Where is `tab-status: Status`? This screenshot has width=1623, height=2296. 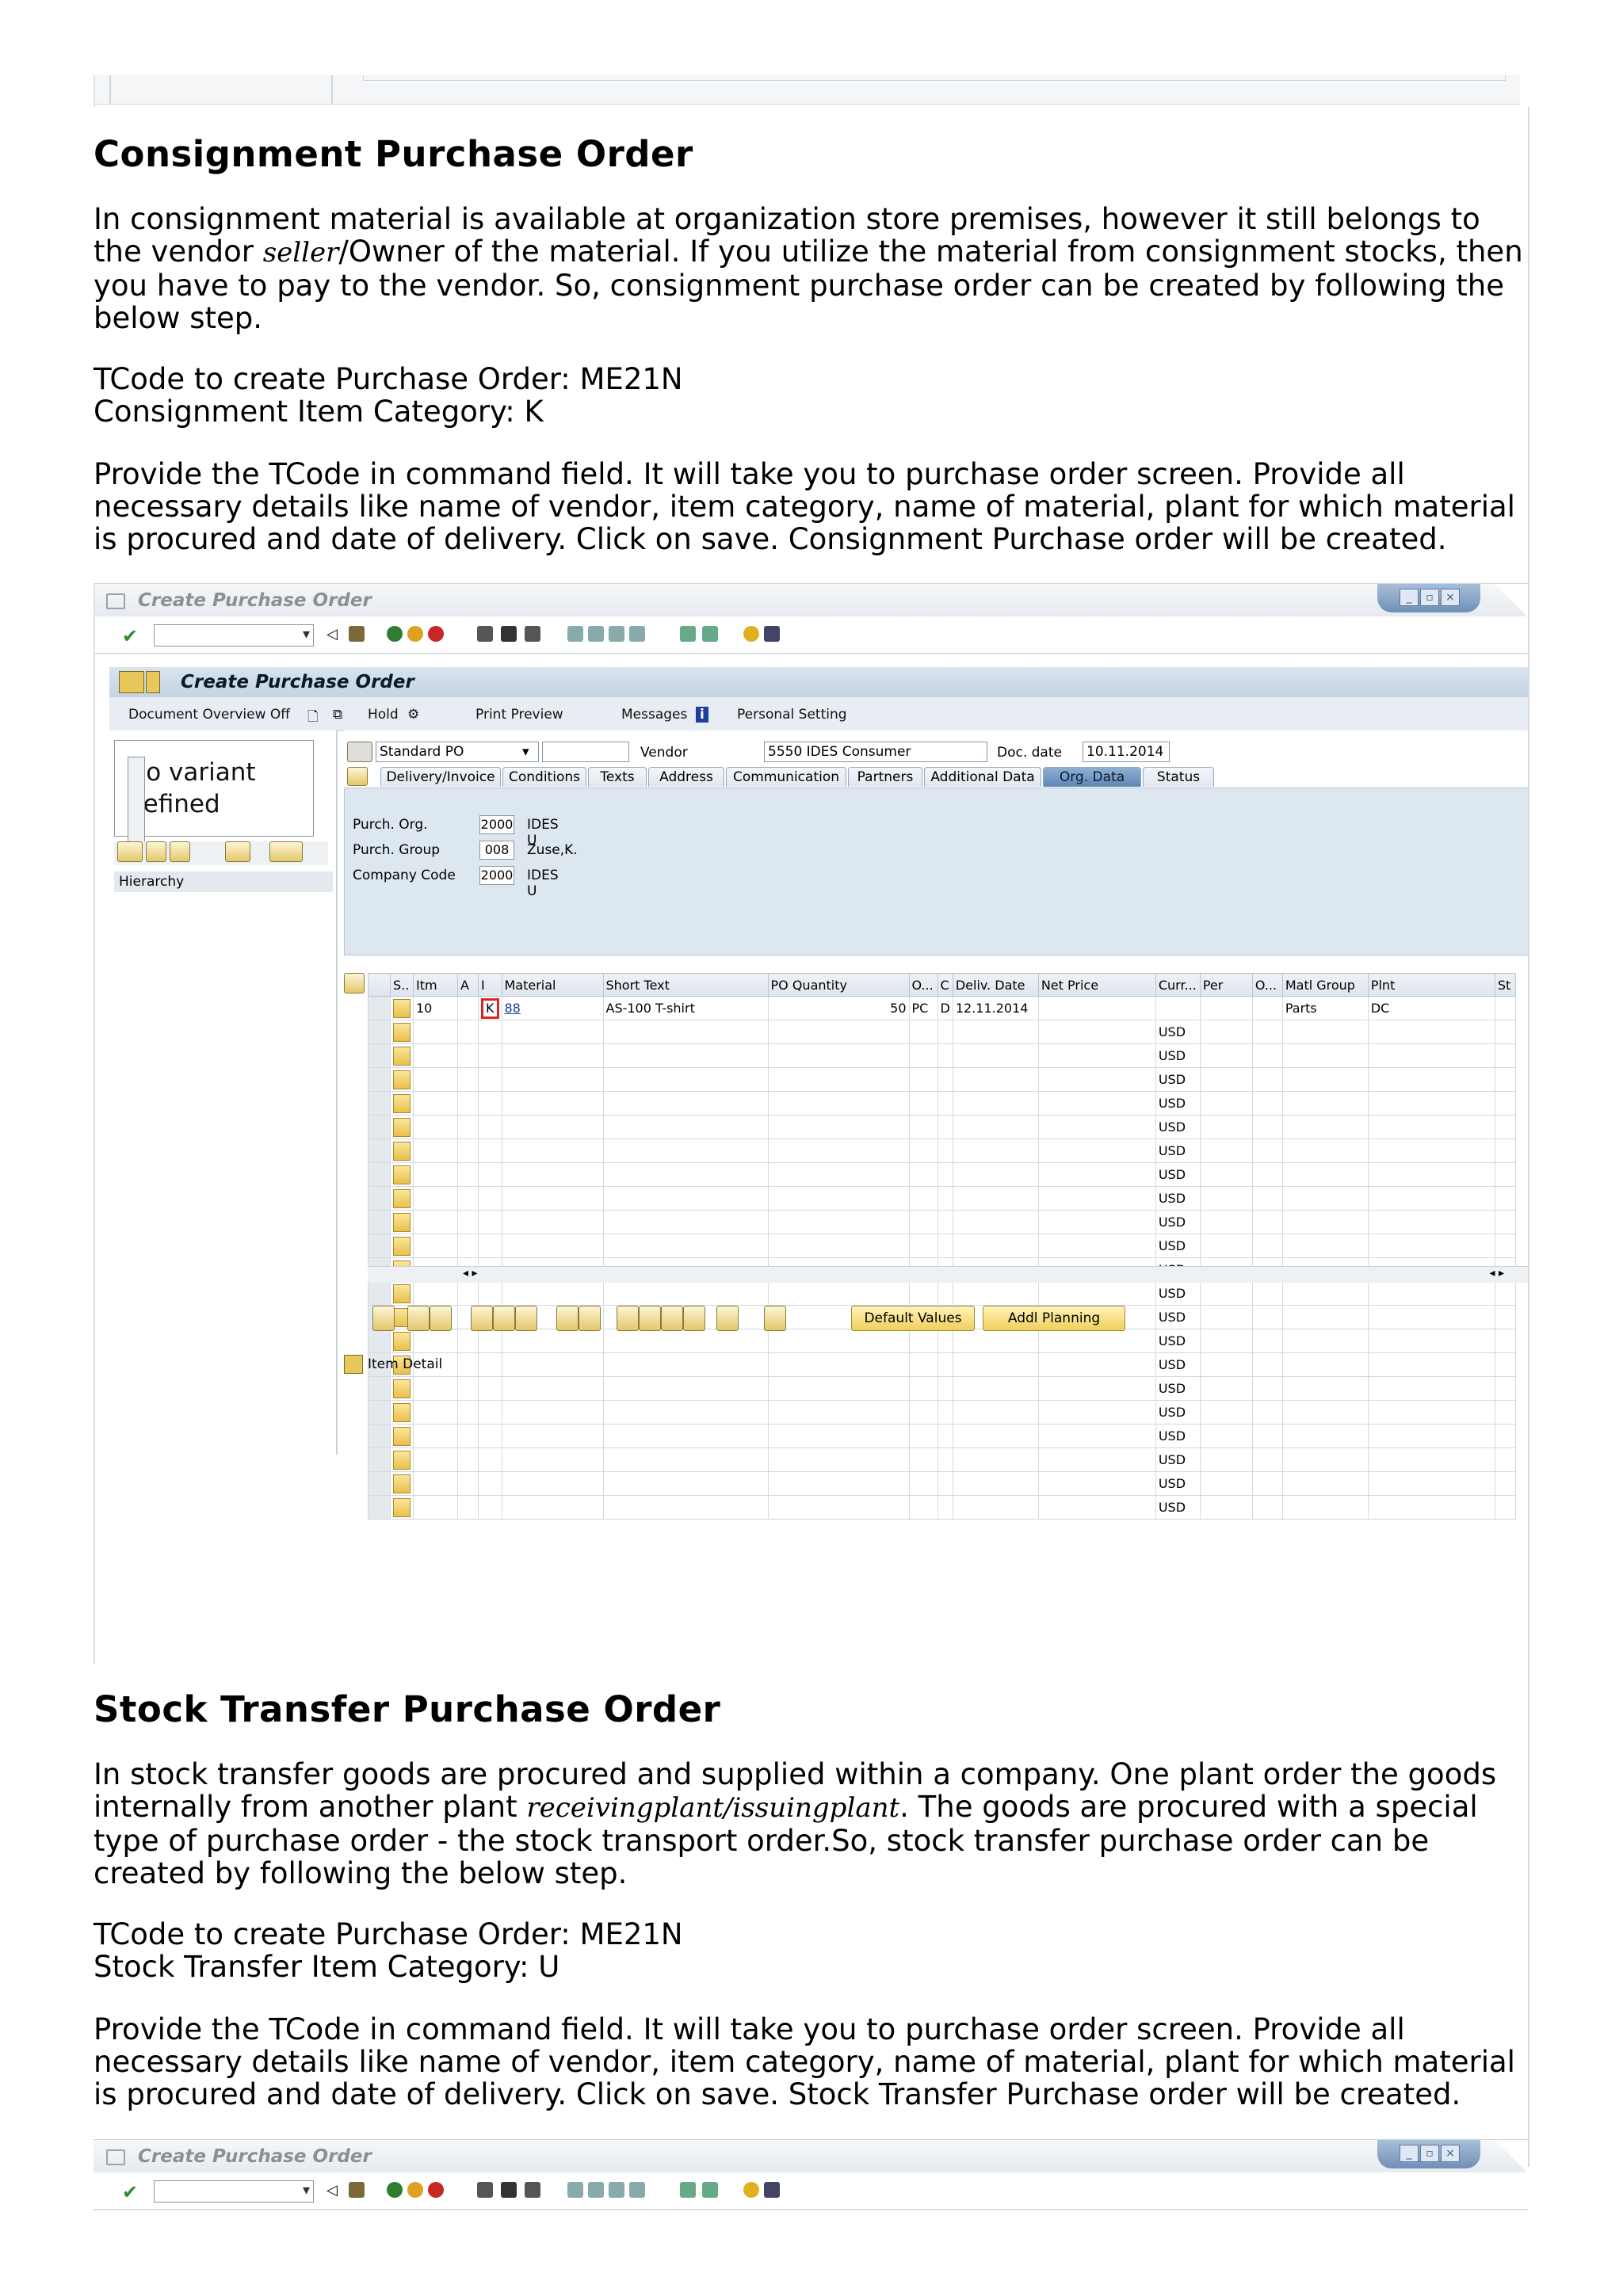
tab-status: Status is located at coordinates (1178, 777).